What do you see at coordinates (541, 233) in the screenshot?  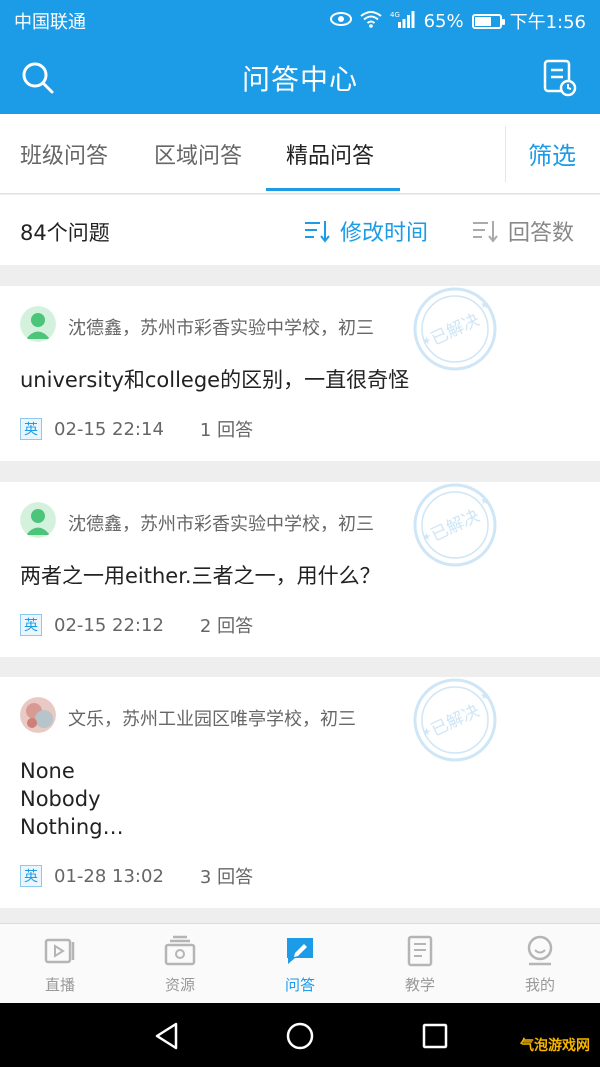 I see `sort-label: 回答数` at bounding box center [541, 233].